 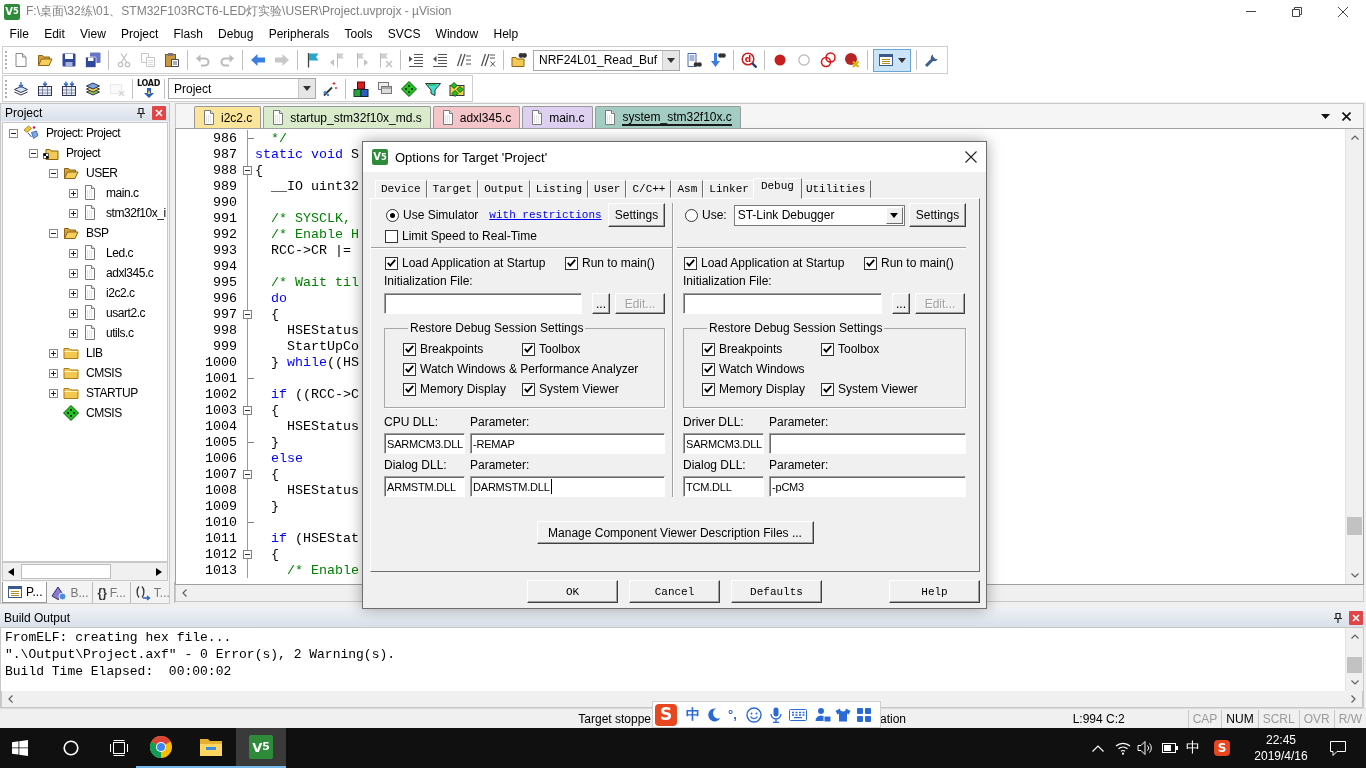 What do you see at coordinates (172, 60) in the screenshot?
I see `clipboard-icon` at bounding box center [172, 60].